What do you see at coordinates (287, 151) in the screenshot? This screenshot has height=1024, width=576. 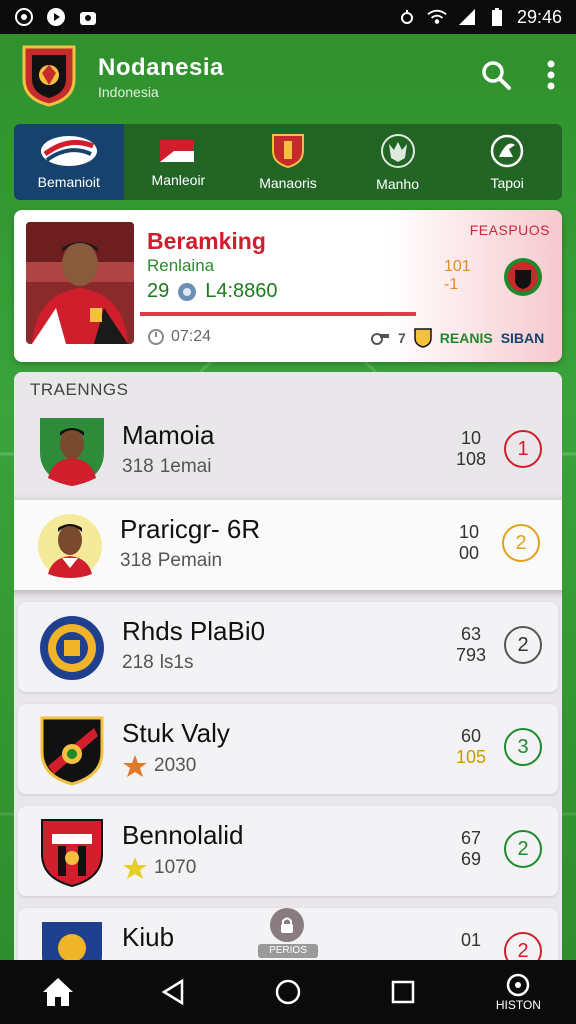 I see `shield-icon` at bounding box center [287, 151].